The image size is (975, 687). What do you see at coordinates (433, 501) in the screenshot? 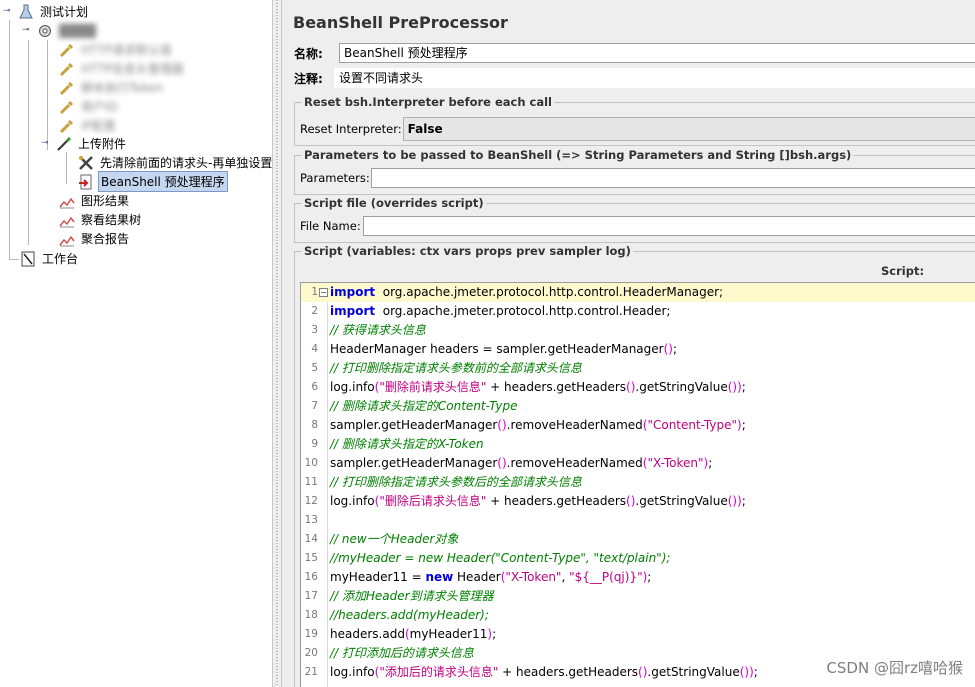
I see `code-token: "删除后请求头信息"` at bounding box center [433, 501].